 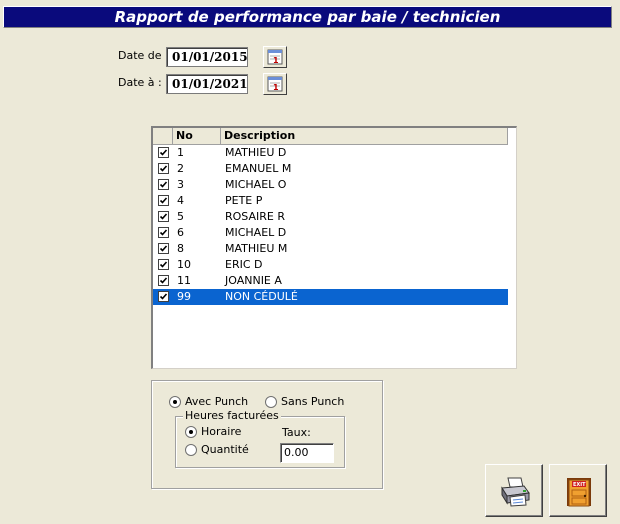 What do you see at coordinates (244, 264) in the screenshot?
I see `row-description: ERIC D` at bounding box center [244, 264].